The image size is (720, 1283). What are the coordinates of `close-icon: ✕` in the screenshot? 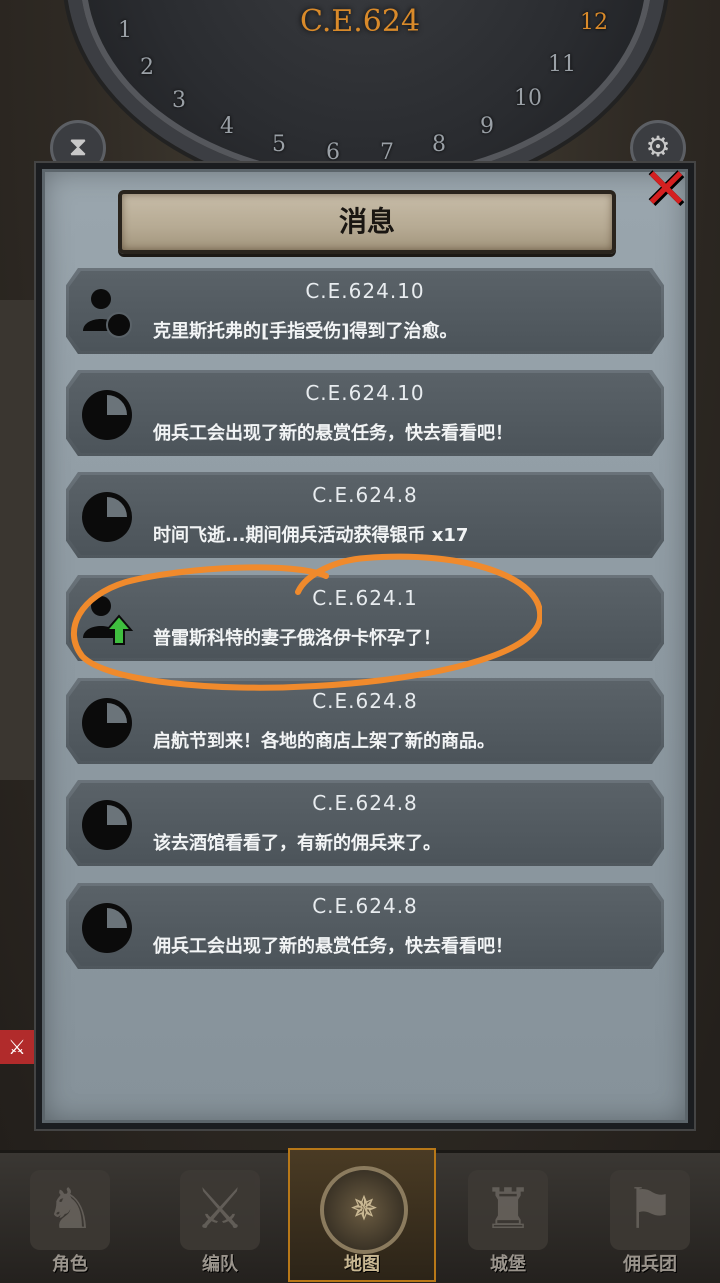 It's located at (666, 189).